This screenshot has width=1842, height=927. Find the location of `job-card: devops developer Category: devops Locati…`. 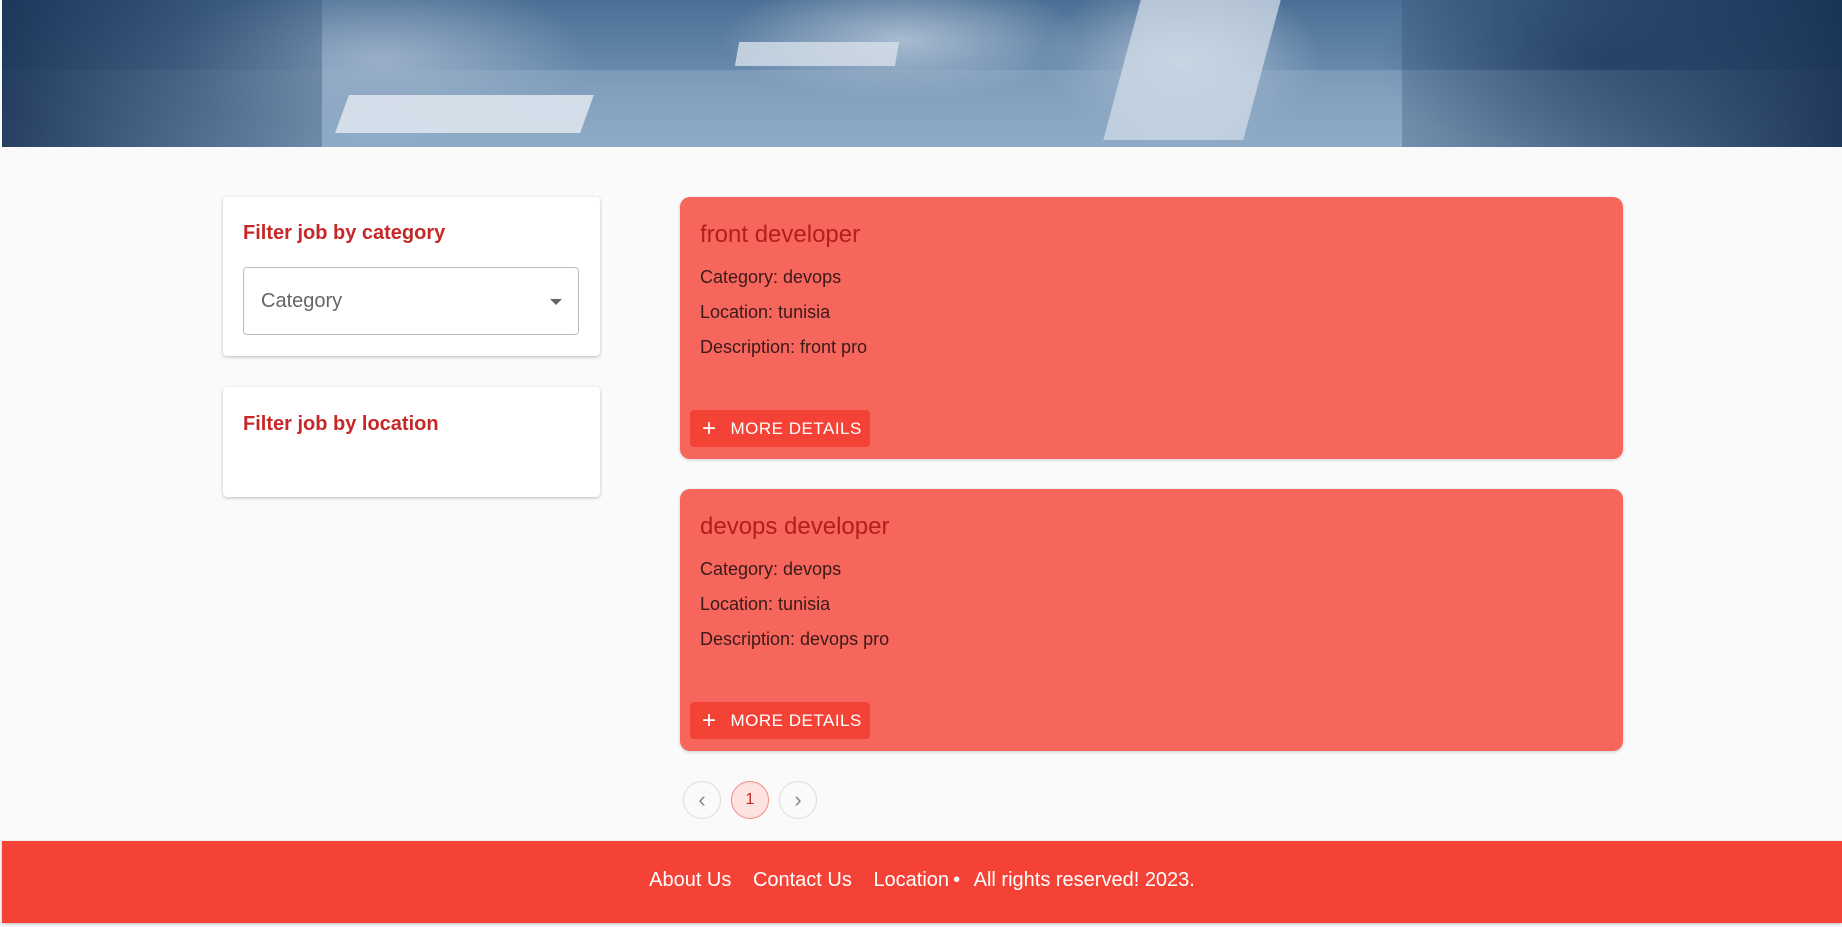

job-card: devops developer Category: devops Locati… is located at coordinates (1151, 620).